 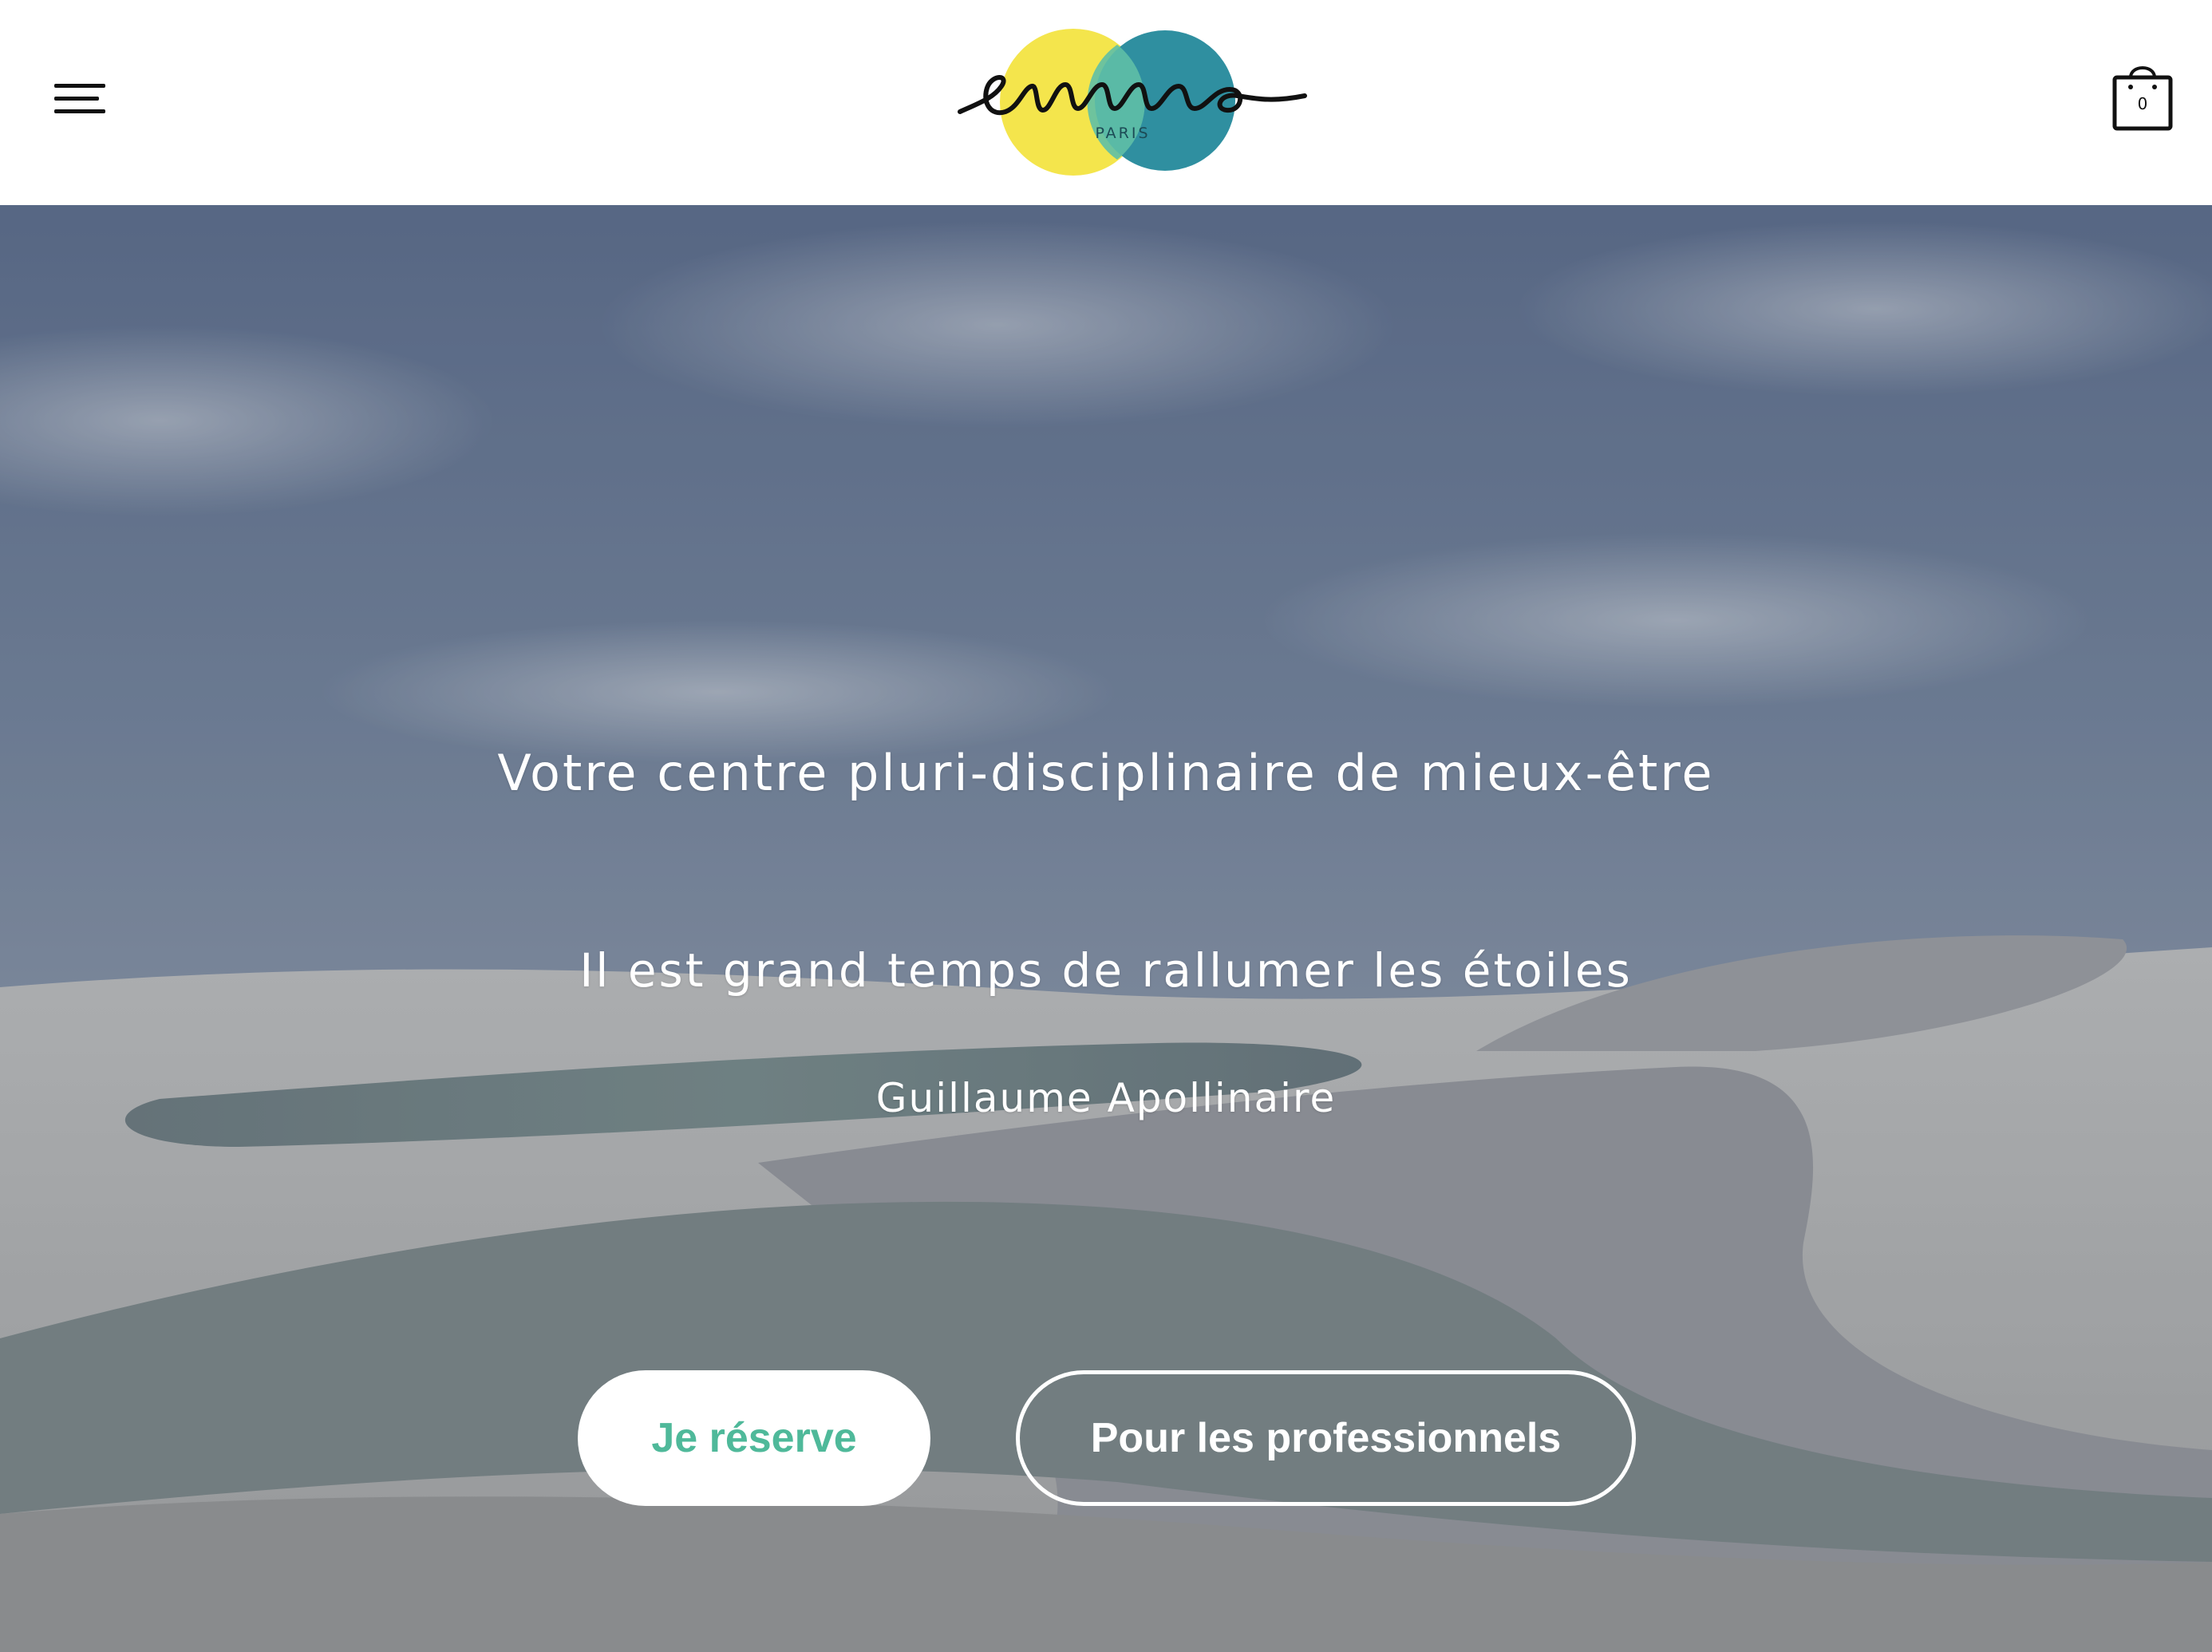 I want to click on reserve-button: Je réserve, so click(x=754, y=1438).